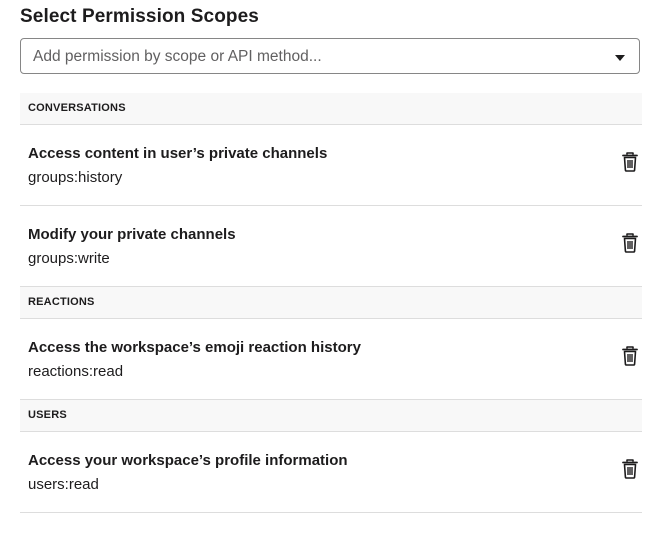  Describe the element at coordinates (139, 16) in the screenshot. I see `page-title: Select Permission Scopes` at that location.